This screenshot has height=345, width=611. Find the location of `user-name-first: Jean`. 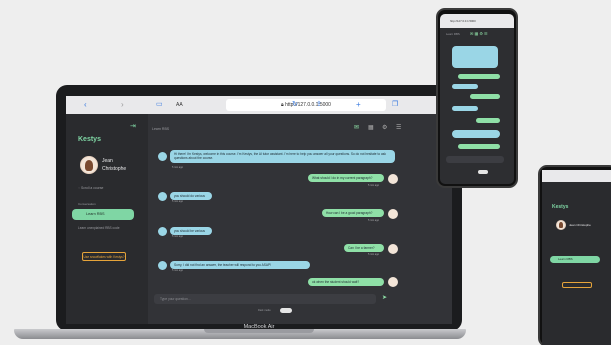

user-name-first: Jean is located at coordinates (107, 161).